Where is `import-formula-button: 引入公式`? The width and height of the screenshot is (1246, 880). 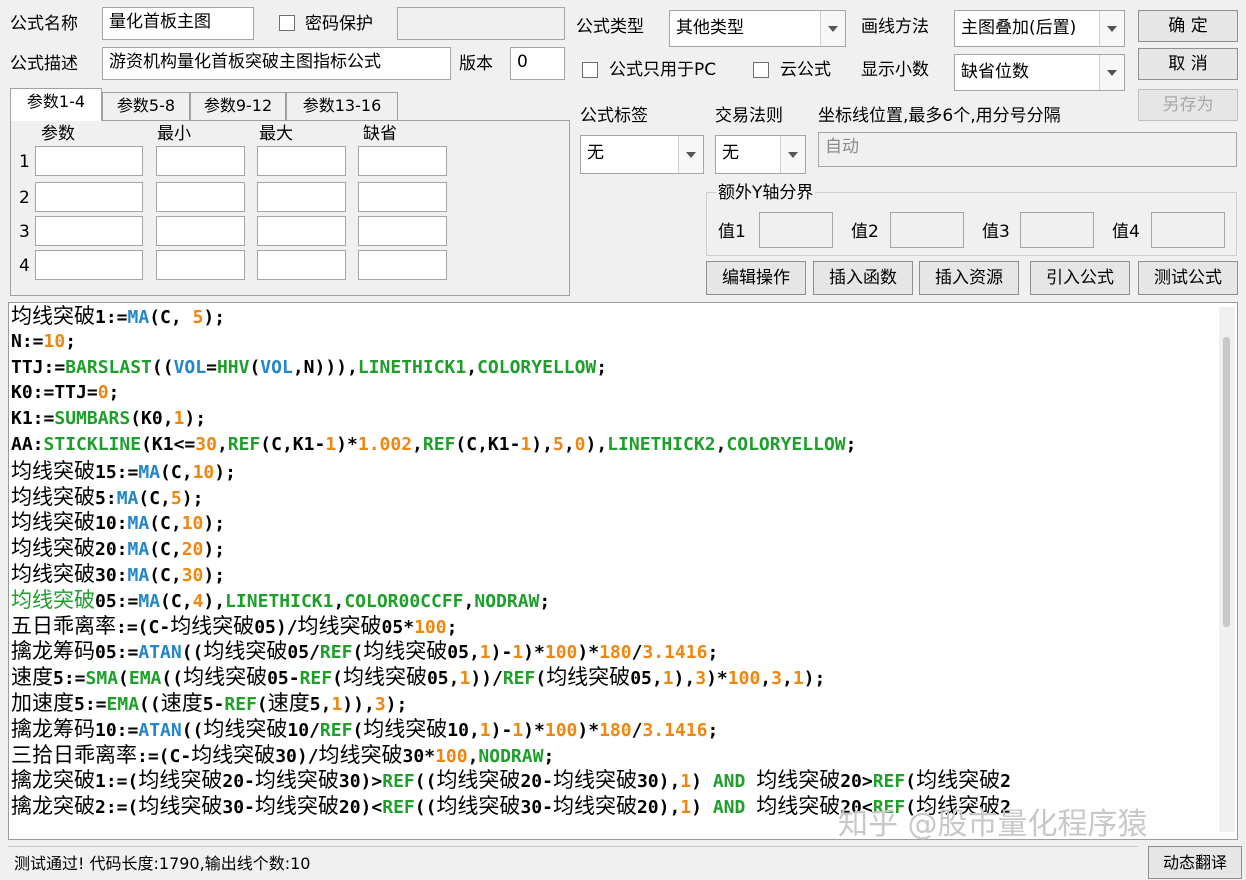
import-formula-button: 引入公式 is located at coordinates (1080, 278).